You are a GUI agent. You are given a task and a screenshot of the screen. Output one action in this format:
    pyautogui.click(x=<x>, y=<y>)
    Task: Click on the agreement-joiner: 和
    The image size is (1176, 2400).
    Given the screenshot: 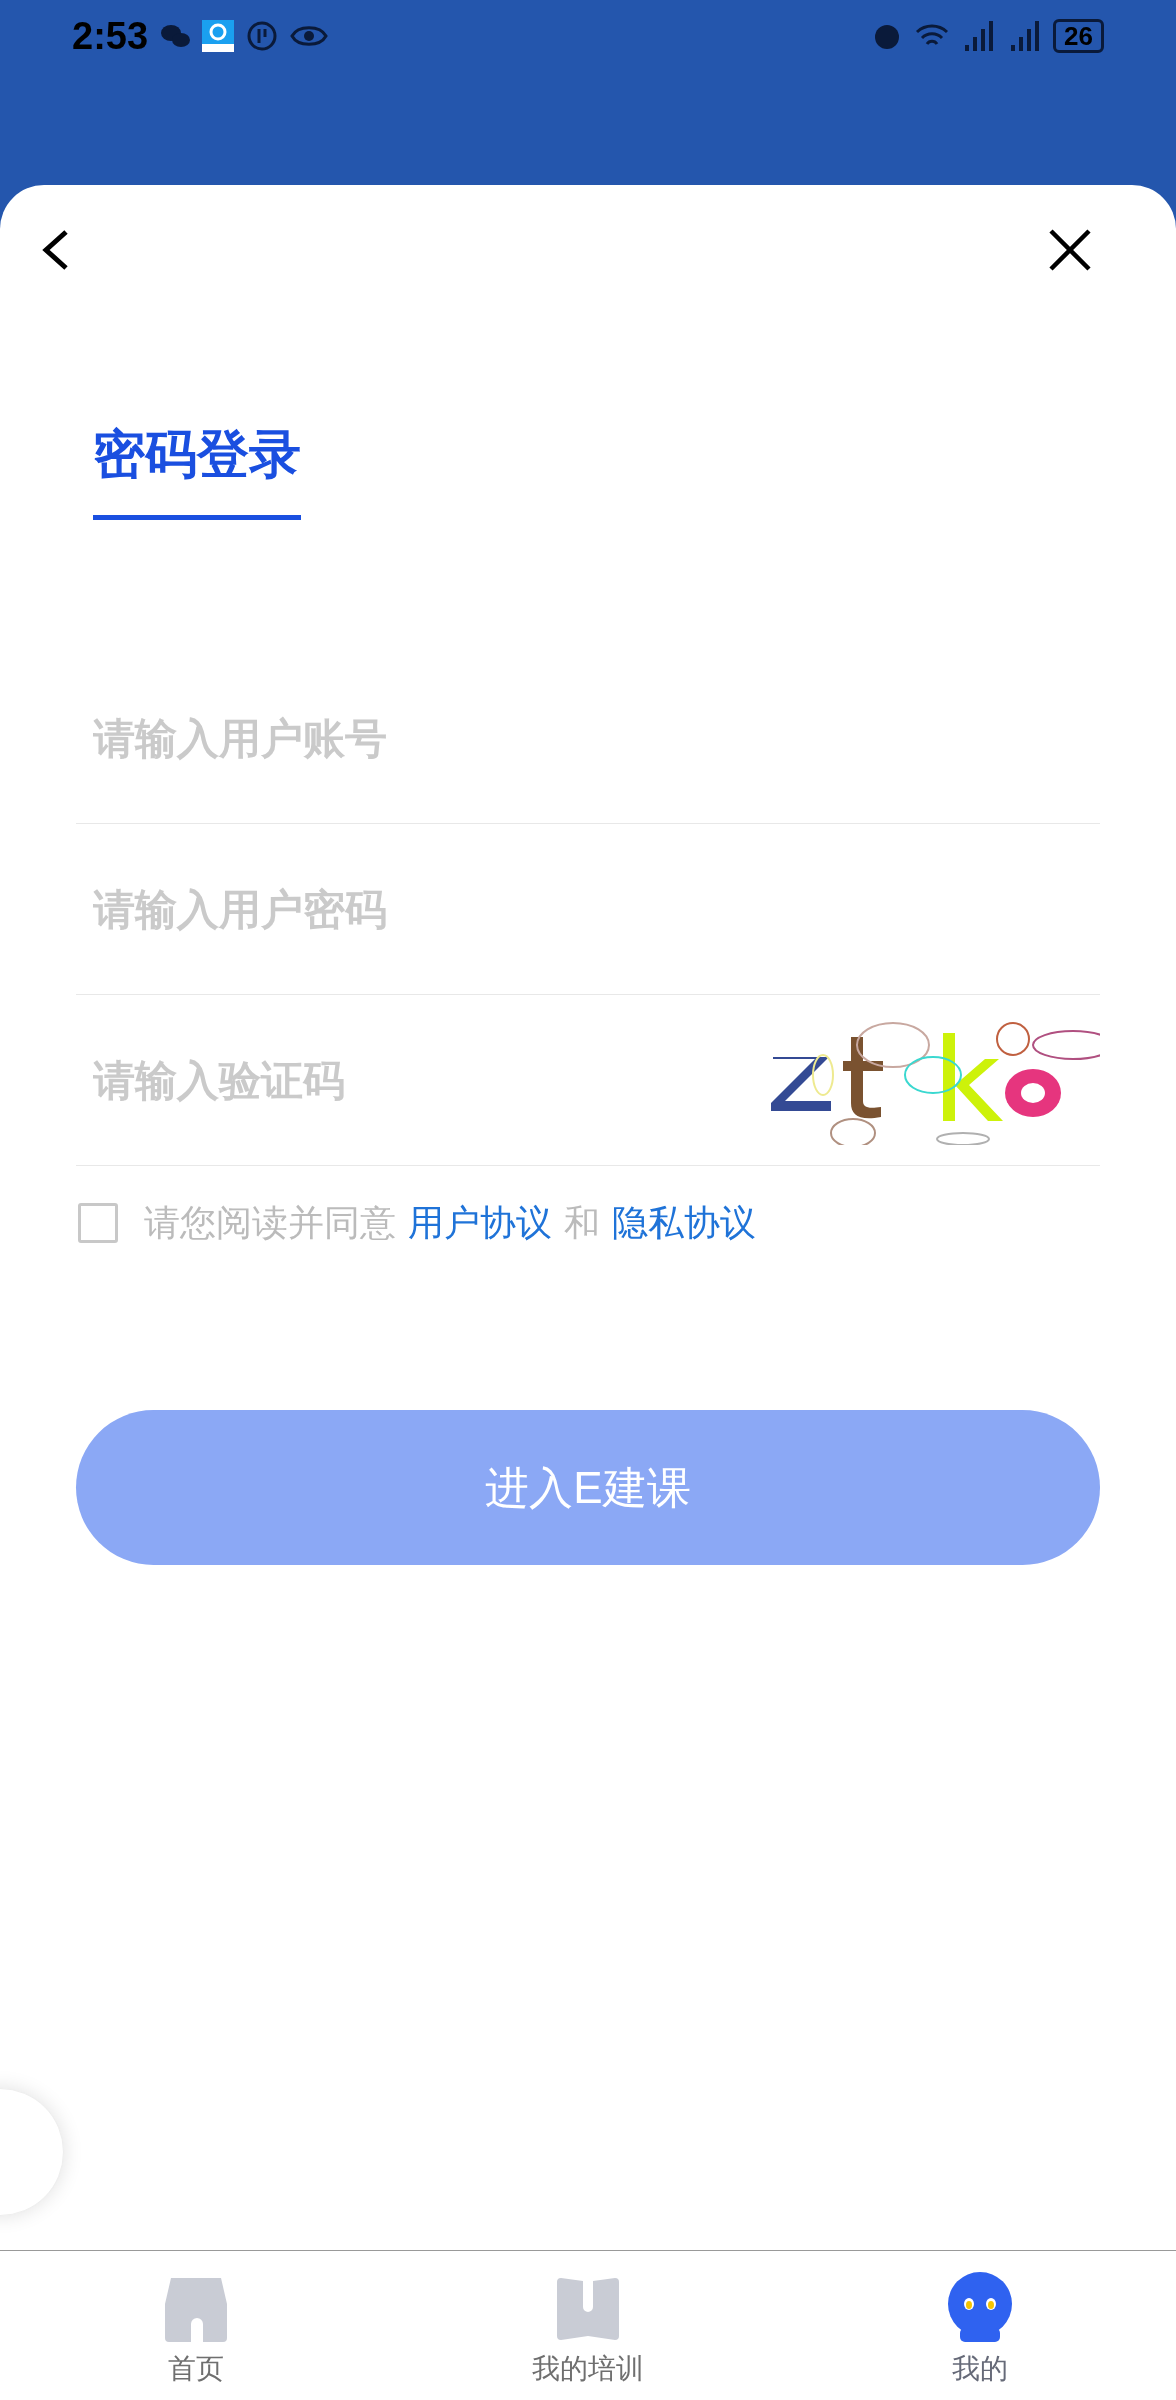 What is the action you would take?
    pyautogui.click(x=582, y=1223)
    